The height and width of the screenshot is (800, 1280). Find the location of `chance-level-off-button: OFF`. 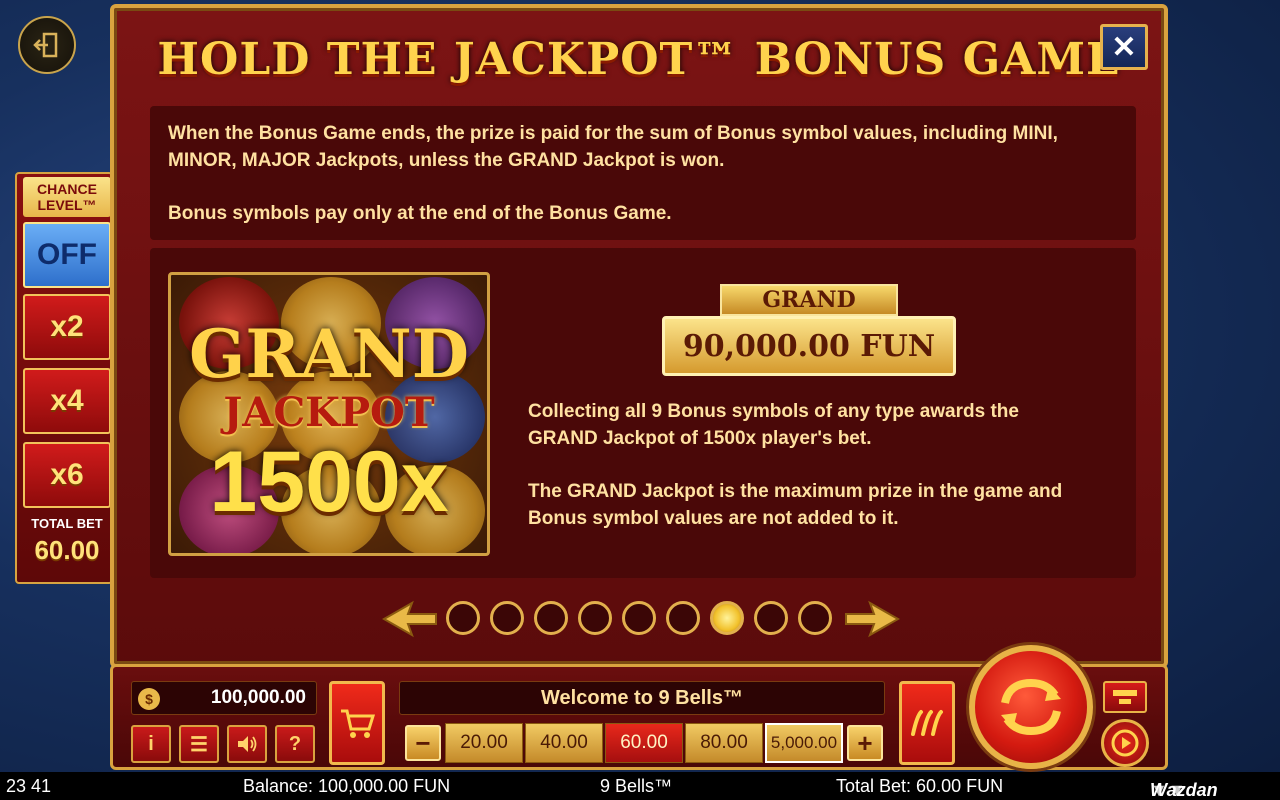

chance-level-off-button: OFF is located at coordinates (67, 255).